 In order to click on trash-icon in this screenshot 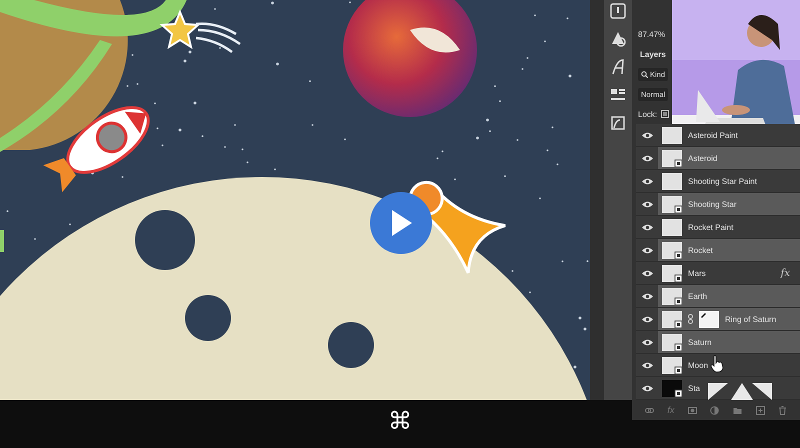, I will do `click(783, 410)`.